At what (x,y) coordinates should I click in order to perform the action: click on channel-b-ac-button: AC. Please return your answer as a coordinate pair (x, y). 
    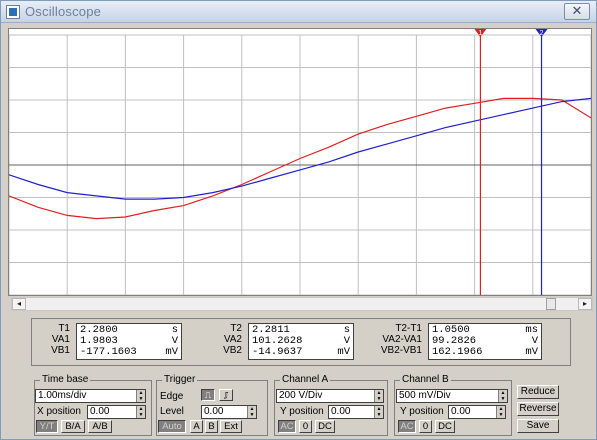
    Looking at the image, I should click on (407, 426).